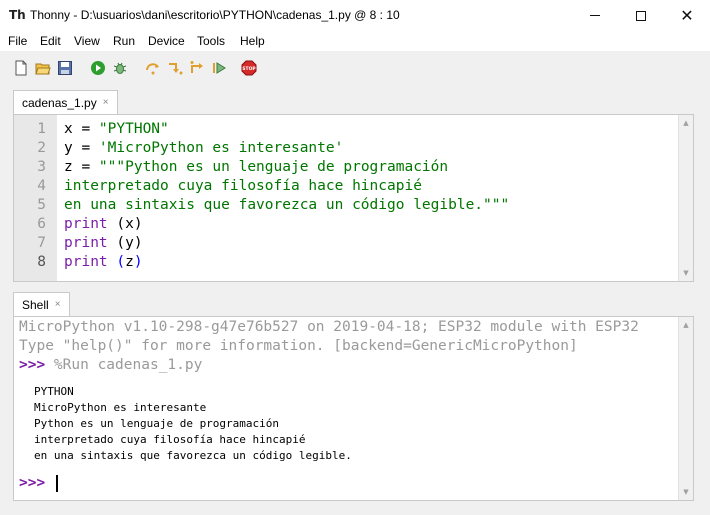  What do you see at coordinates (355, 68) in the screenshot?
I see `toolbar: STOP` at bounding box center [355, 68].